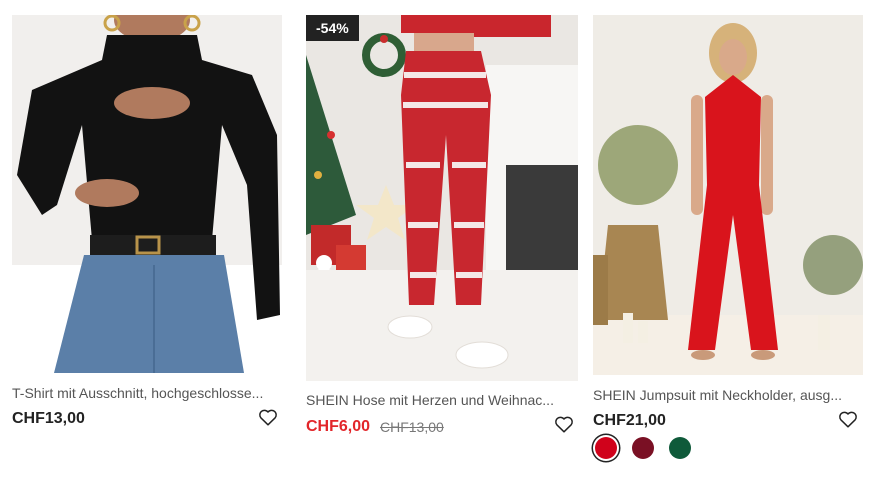 The width and height of the screenshot is (873, 481). Describe the element at coordinates (412, 427) in the screenshot. I see `original-price: CHF13,00` at that location.